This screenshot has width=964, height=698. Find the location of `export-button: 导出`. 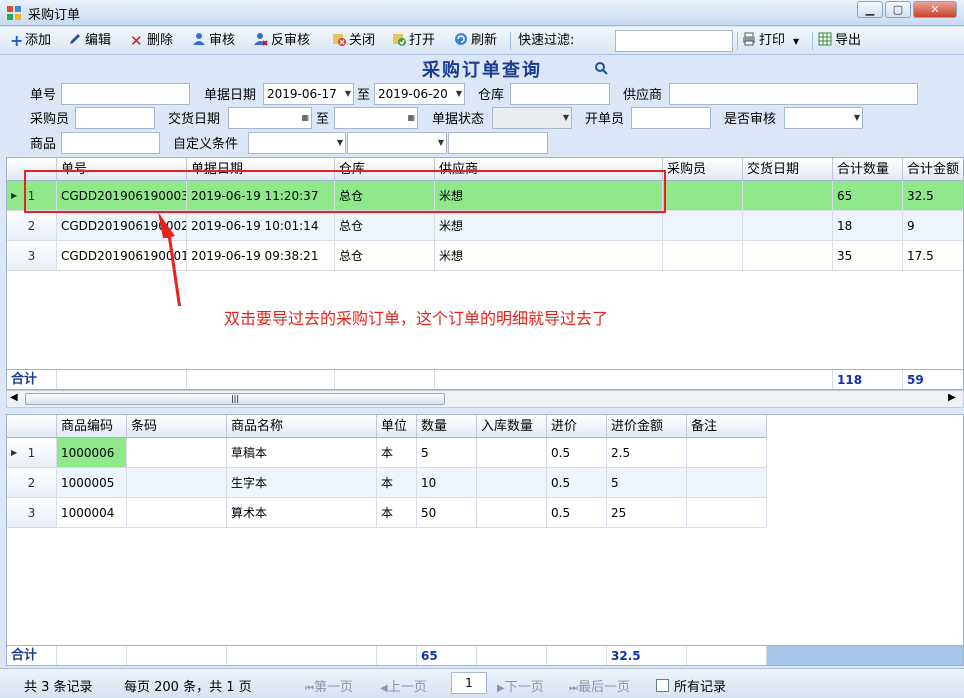

export-button: 导出 is located at coordinates (839, 41).